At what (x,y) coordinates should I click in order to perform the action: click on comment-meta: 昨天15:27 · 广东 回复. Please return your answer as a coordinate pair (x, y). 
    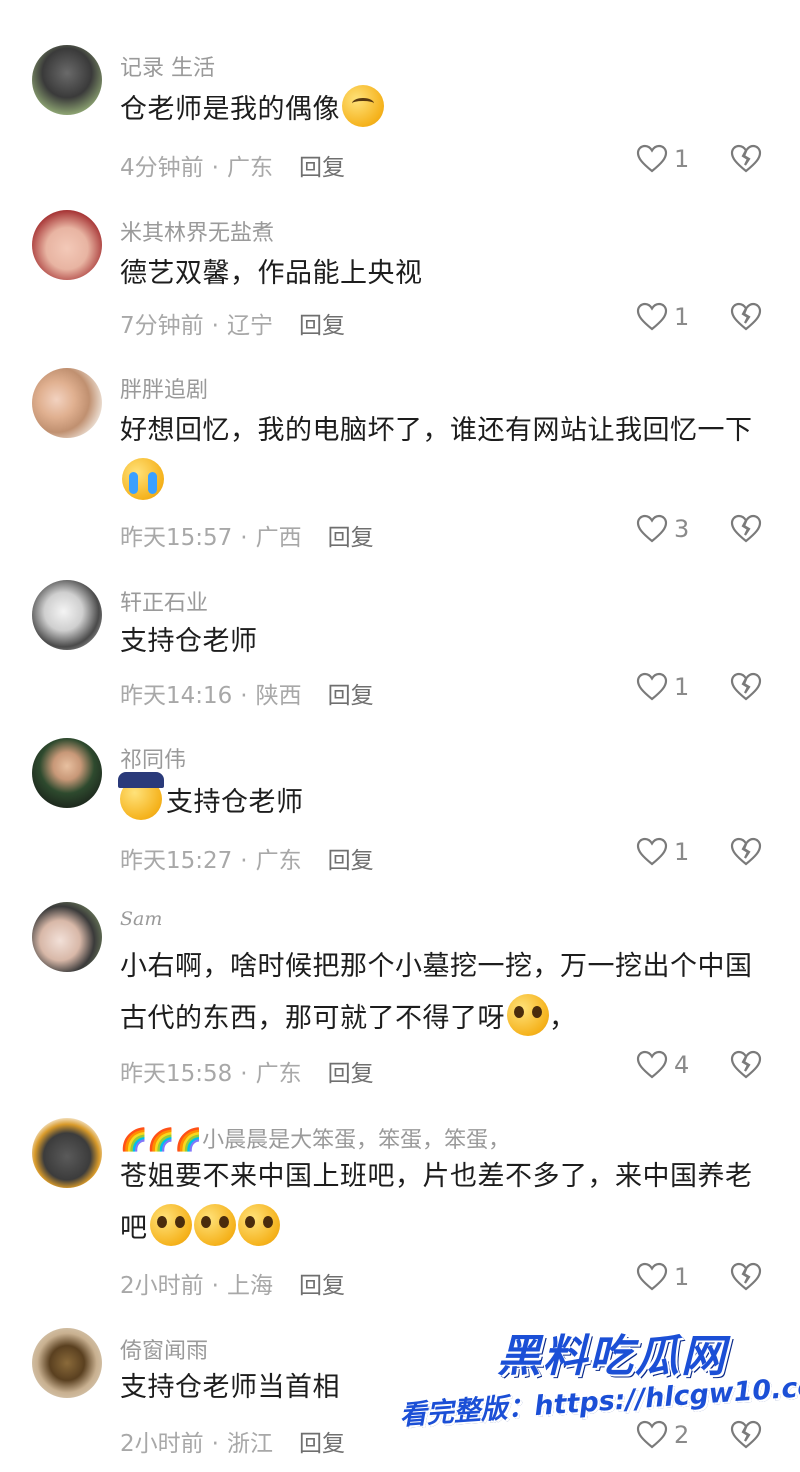
    Looking at the image, I should click on (247, 858).